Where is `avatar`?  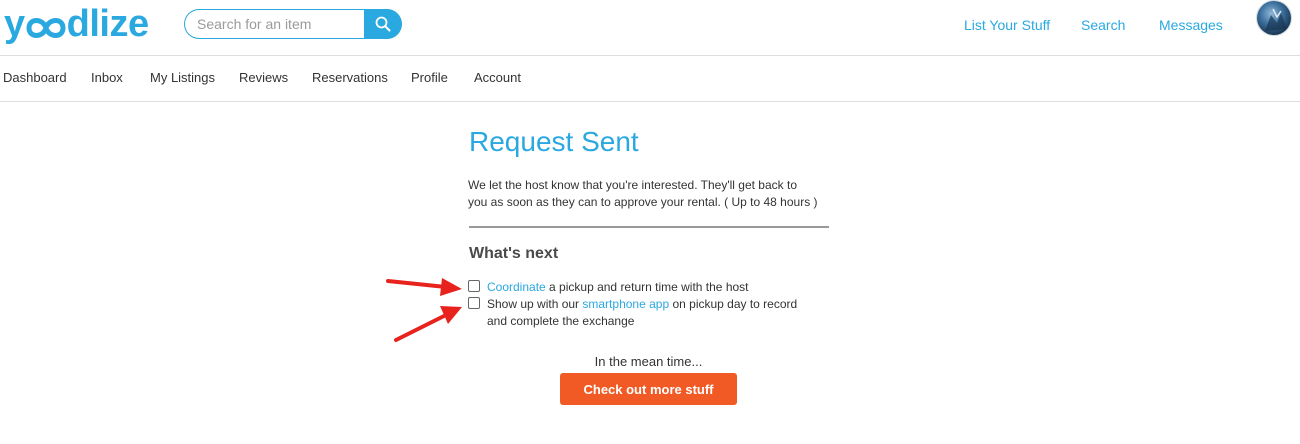 avatar is located at coordinates (1274, 18).